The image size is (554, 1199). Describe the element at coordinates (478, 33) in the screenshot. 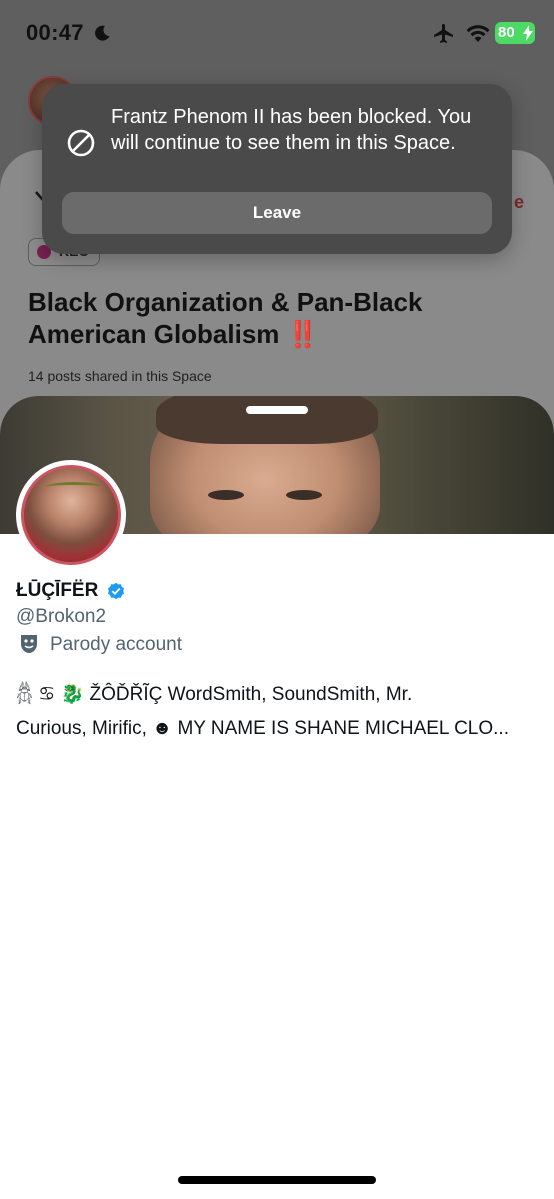

I see `wifi-icon` at that location.